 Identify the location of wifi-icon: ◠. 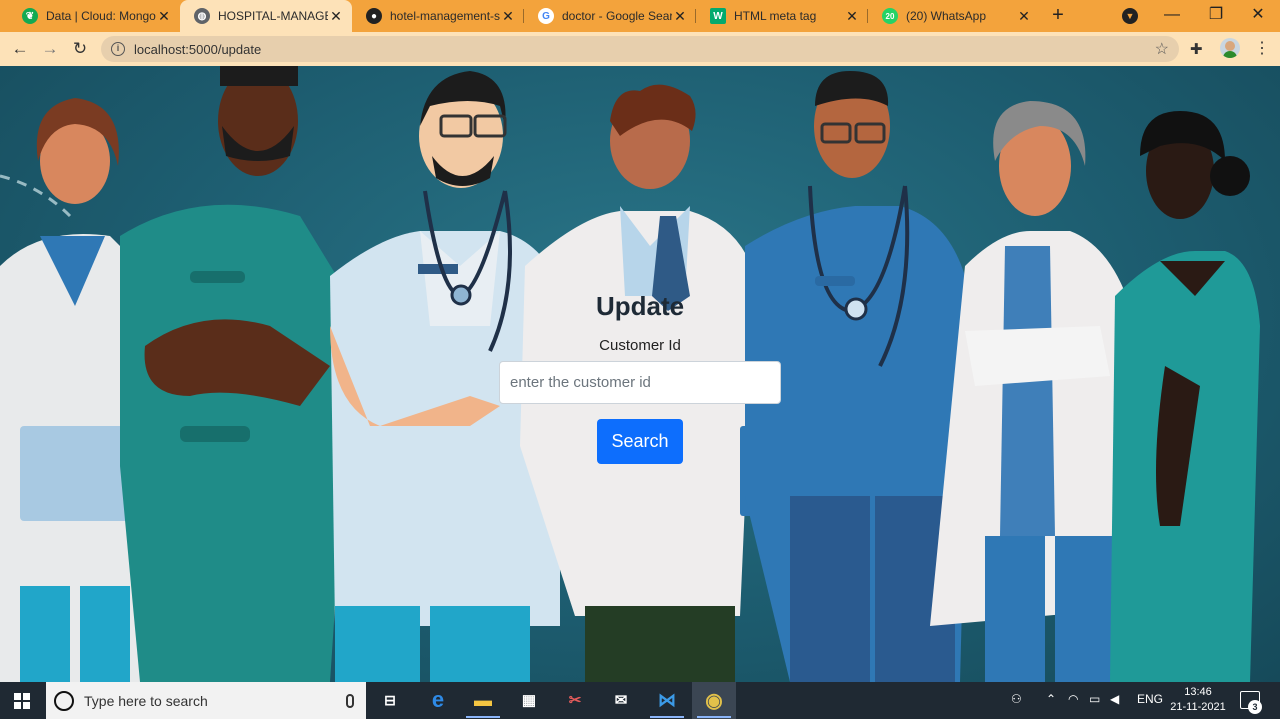
(1073, 699).